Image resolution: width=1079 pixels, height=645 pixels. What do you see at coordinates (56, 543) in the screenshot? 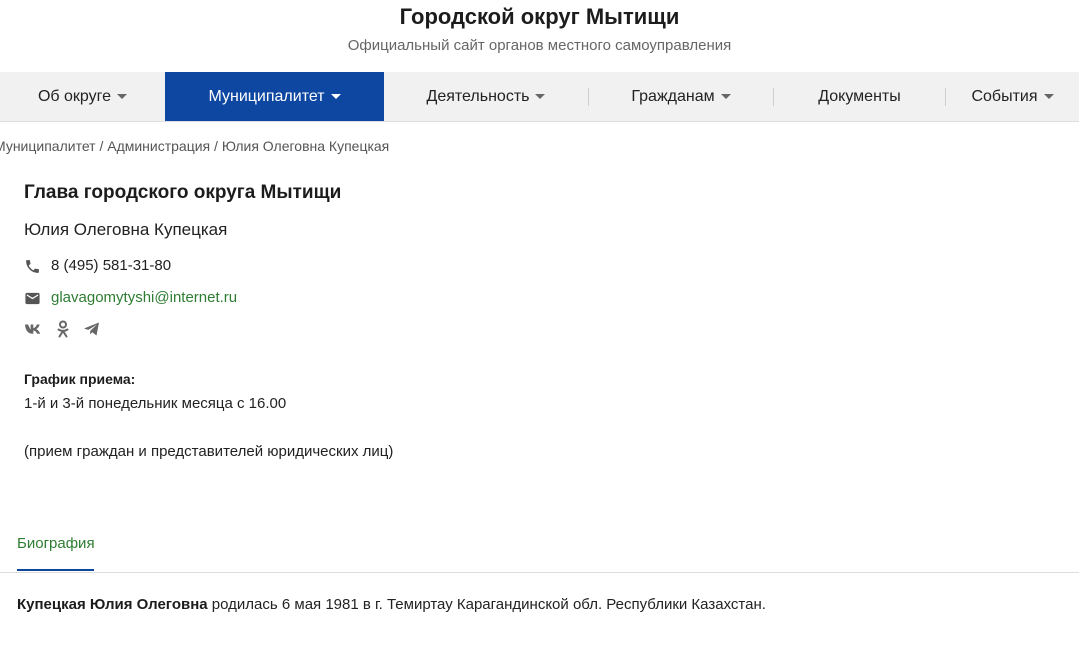
I see `tab-biography: Биография` at bounding box center [56, 543].